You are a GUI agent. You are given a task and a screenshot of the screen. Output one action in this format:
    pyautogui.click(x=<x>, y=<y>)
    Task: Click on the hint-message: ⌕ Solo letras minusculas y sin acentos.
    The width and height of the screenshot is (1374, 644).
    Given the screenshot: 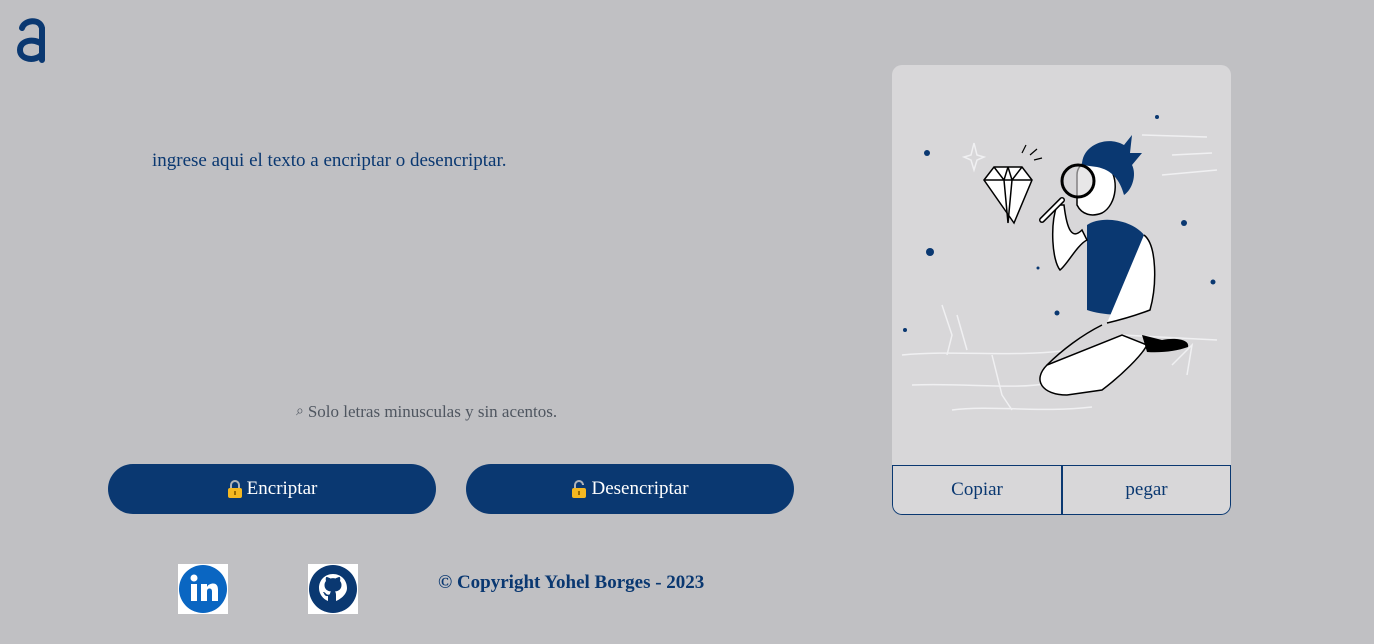 What is the action you would take?
    pyautogui.click(x=426, y=412)
    